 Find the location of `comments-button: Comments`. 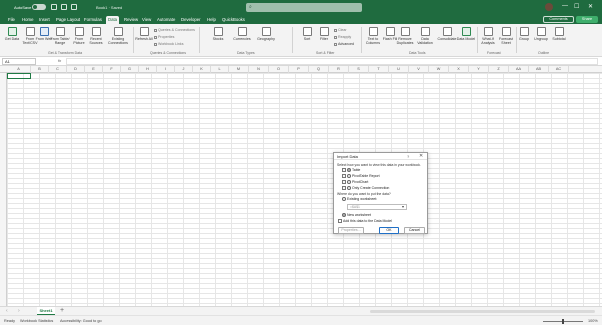

comments-button: Comments is located at coordinates (558, 19).